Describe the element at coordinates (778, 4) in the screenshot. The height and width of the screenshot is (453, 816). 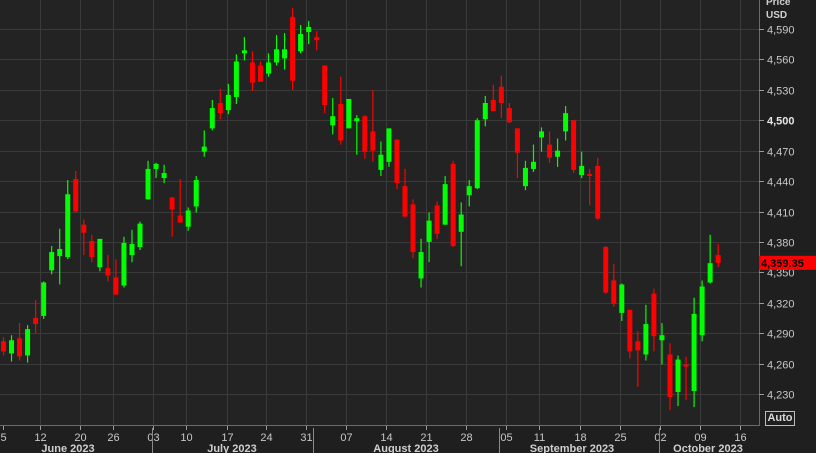
I see `y-axis-title-line1: Price` at that location.